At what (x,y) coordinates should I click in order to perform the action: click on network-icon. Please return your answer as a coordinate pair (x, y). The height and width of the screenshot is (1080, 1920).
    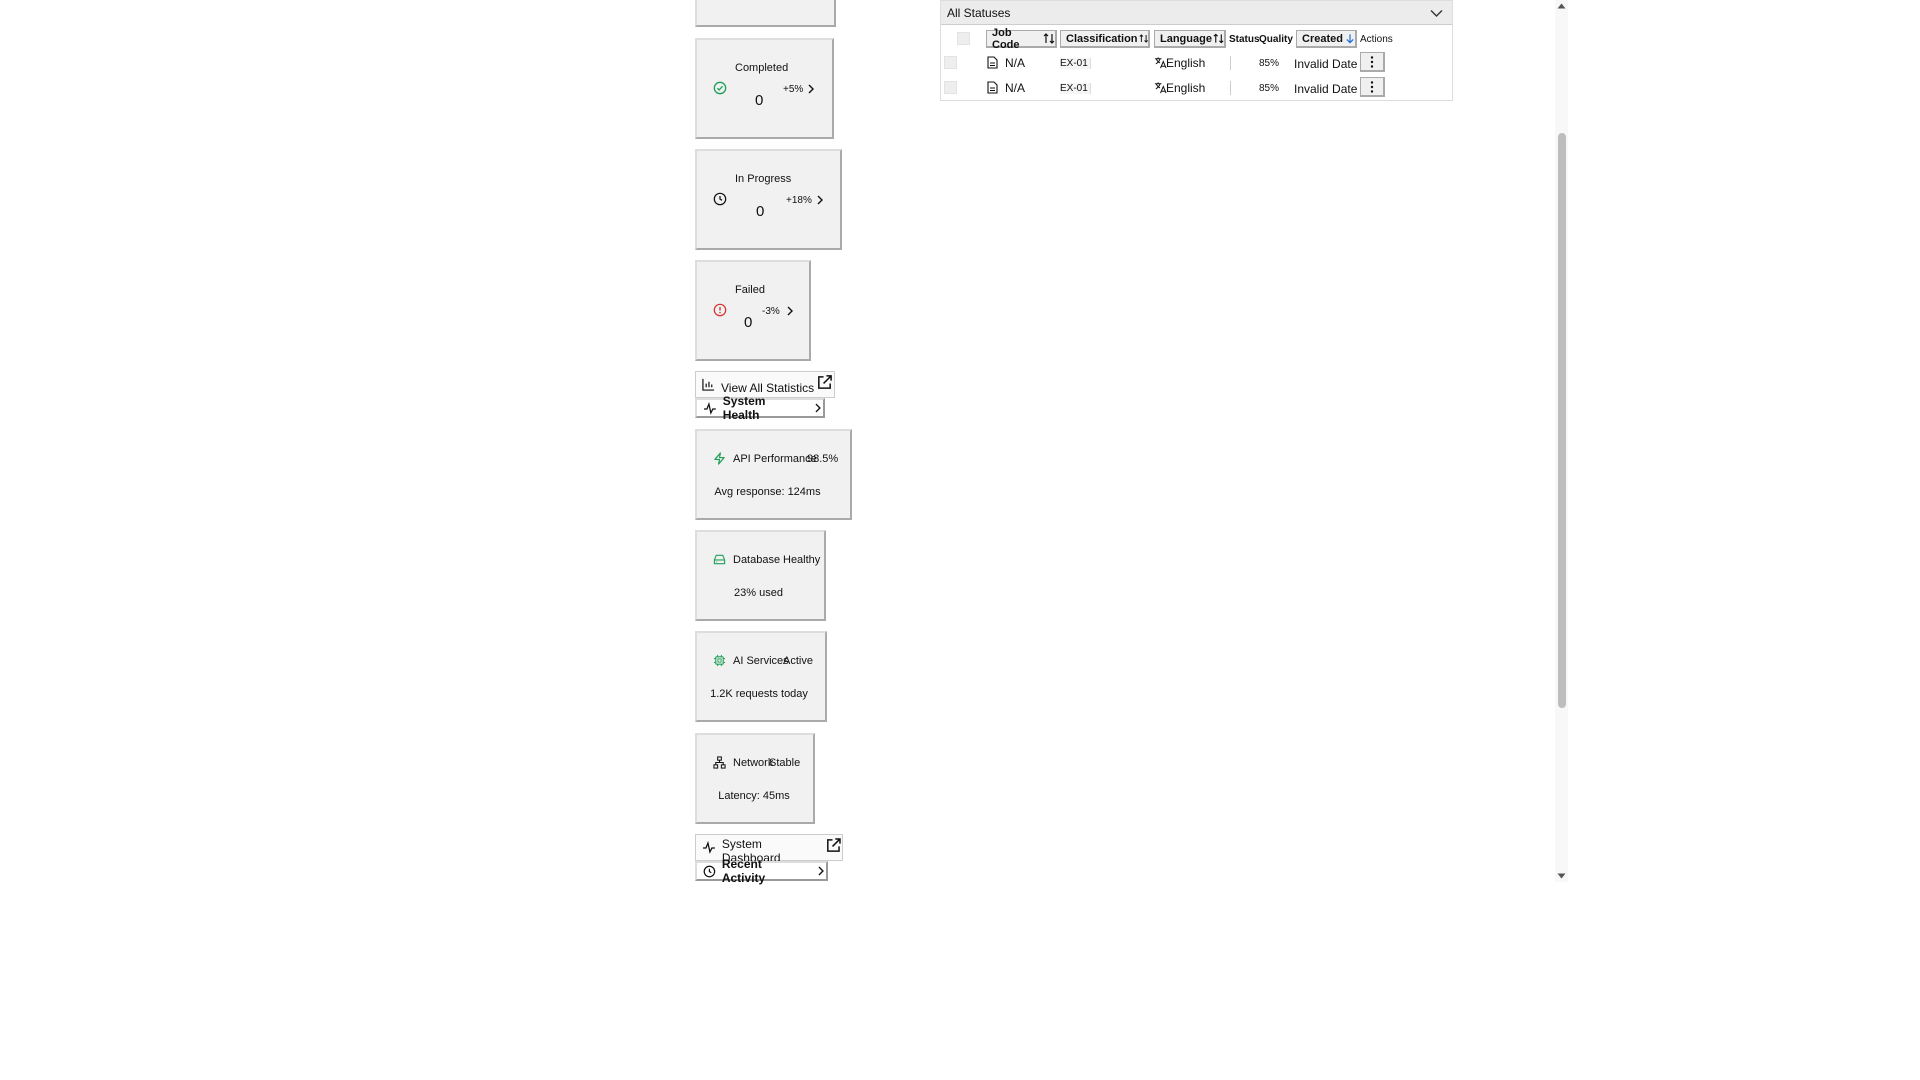
    Looking at the image, I should click on (719, 762).